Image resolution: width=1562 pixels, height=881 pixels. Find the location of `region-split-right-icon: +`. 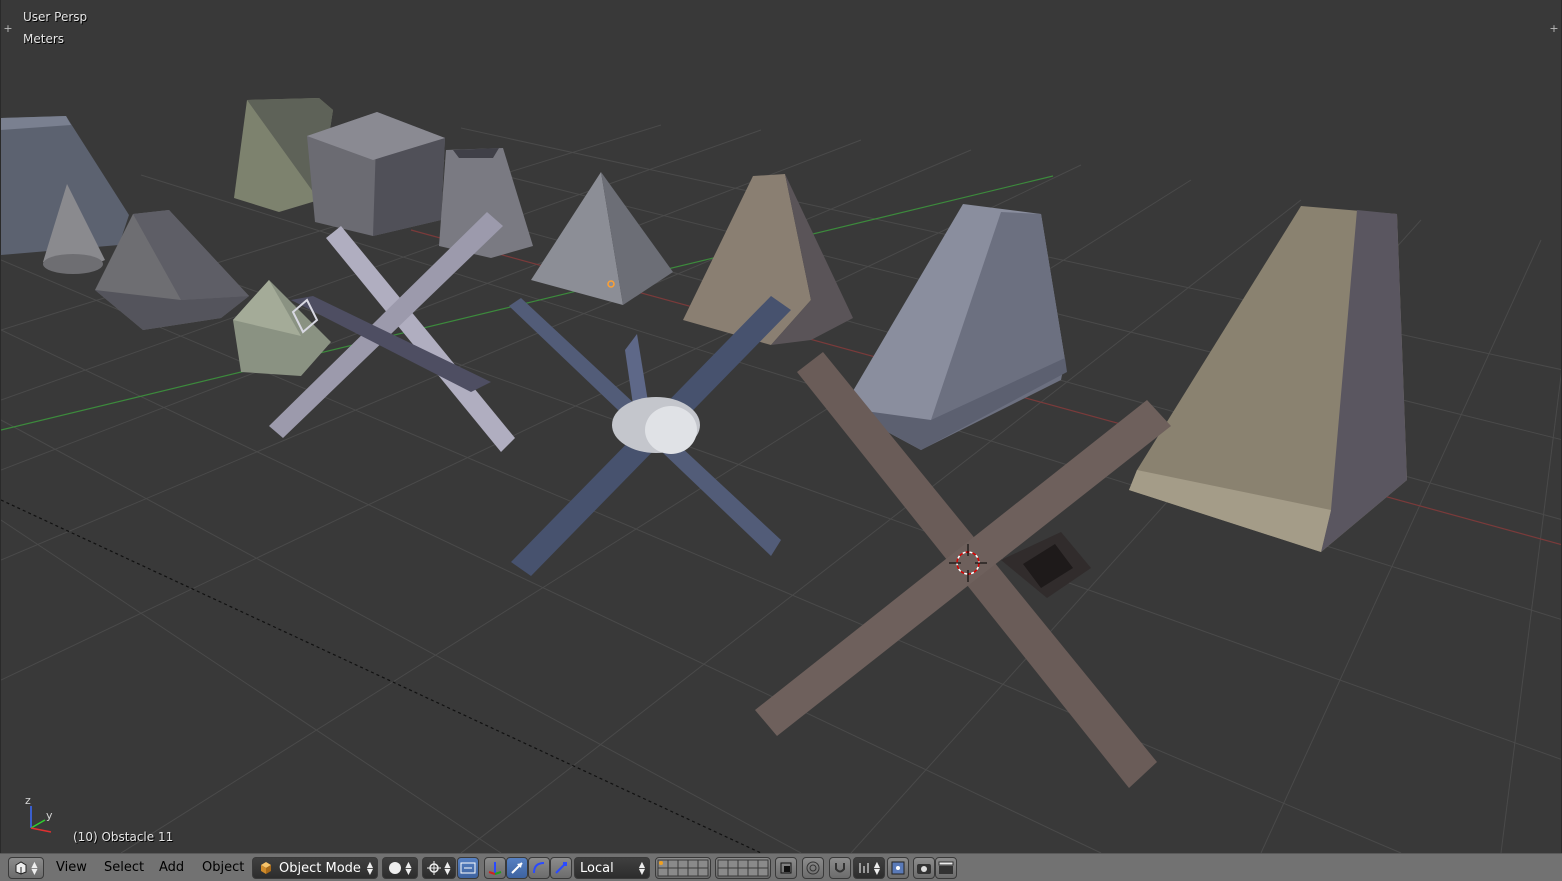

region-split-right-icon: + is located at coordinates (1554, 28).